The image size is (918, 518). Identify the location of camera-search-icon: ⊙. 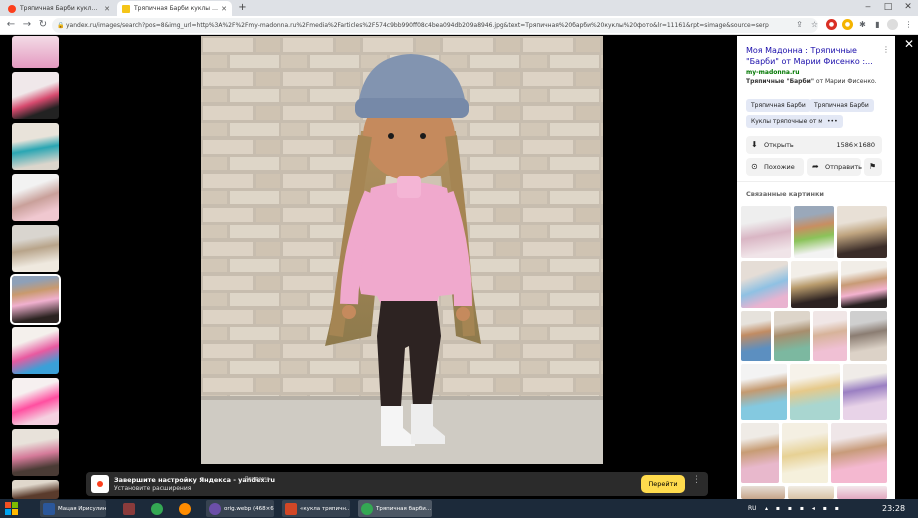
(754, 166).